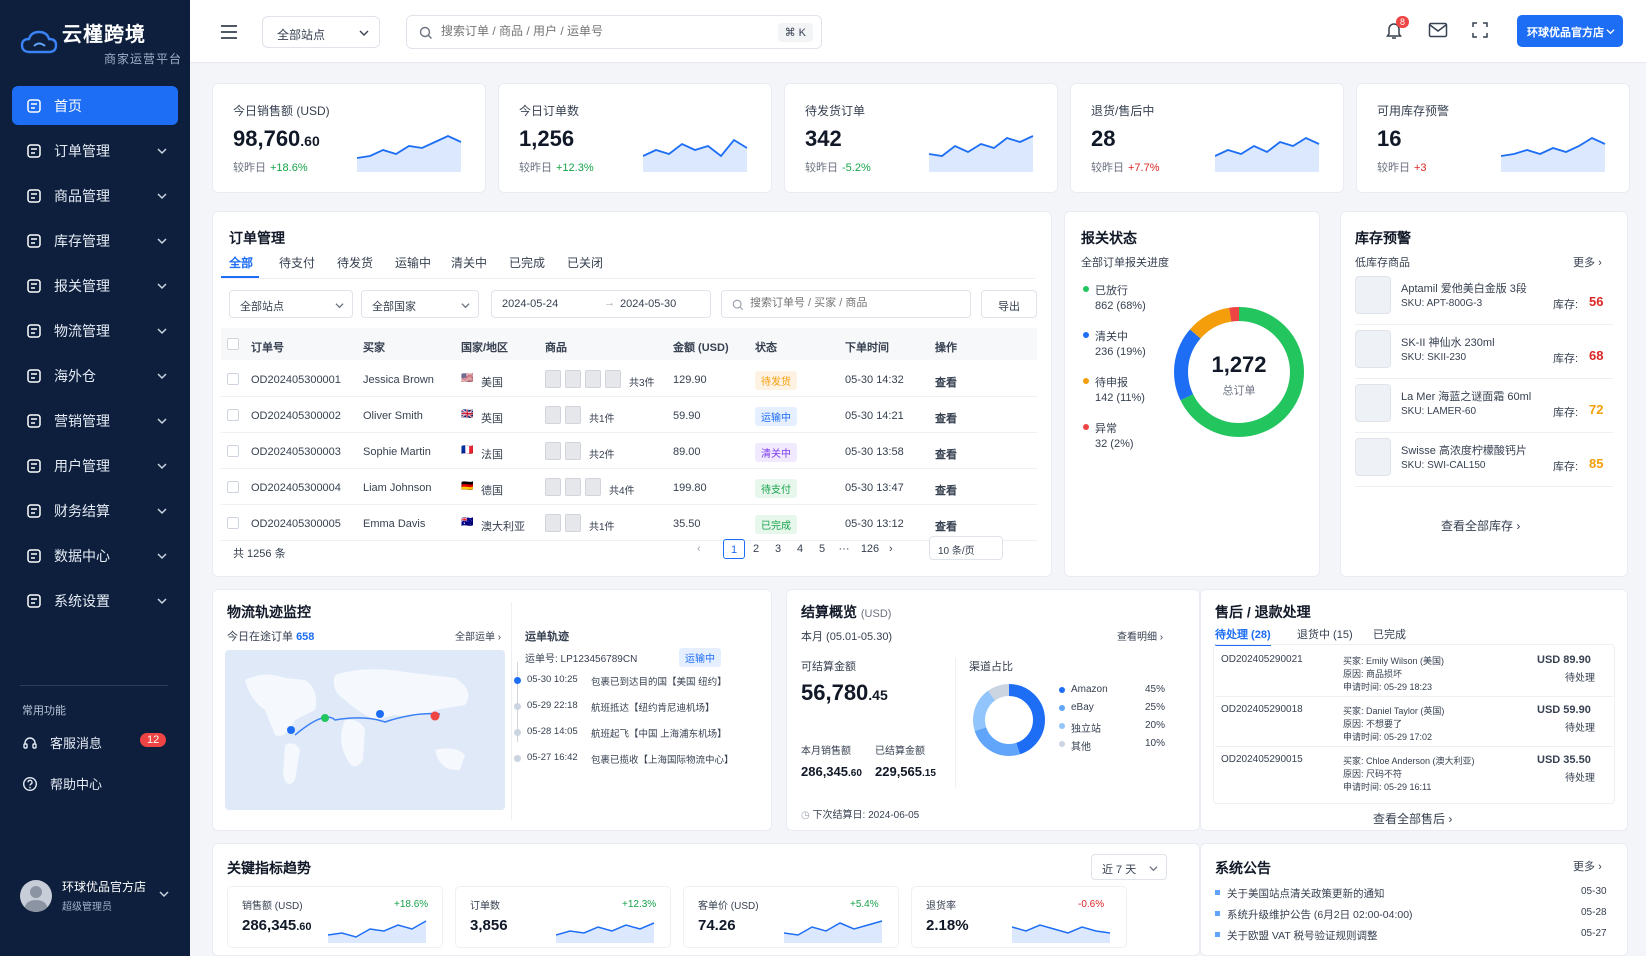  Describe the element at coordinates (95, 150) in the screenshot. I see `sidebar-item-order: 订单管理` at that location.